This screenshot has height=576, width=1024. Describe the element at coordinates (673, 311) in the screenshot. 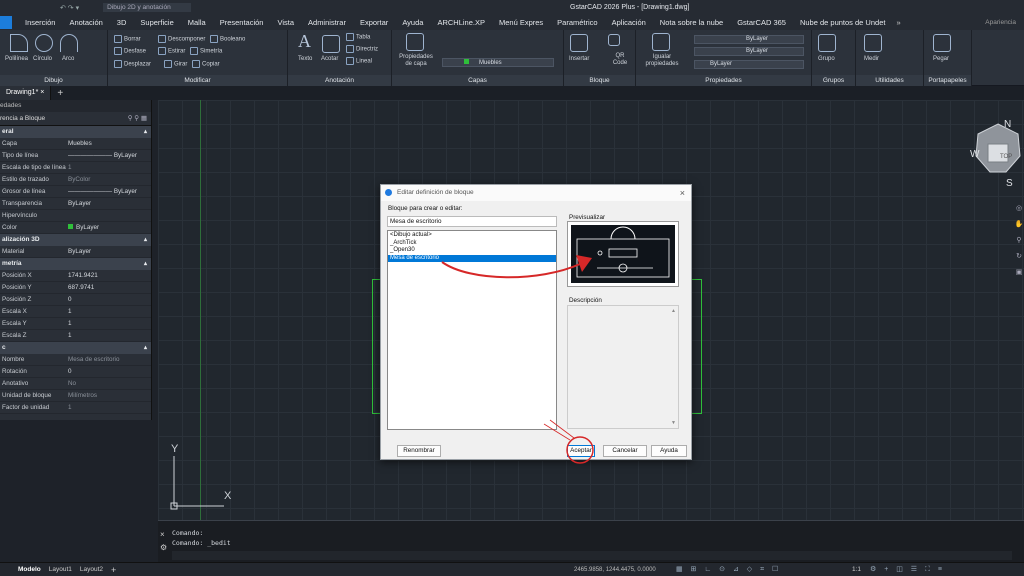

I see `scroll-up-icon: ▲` at that location.